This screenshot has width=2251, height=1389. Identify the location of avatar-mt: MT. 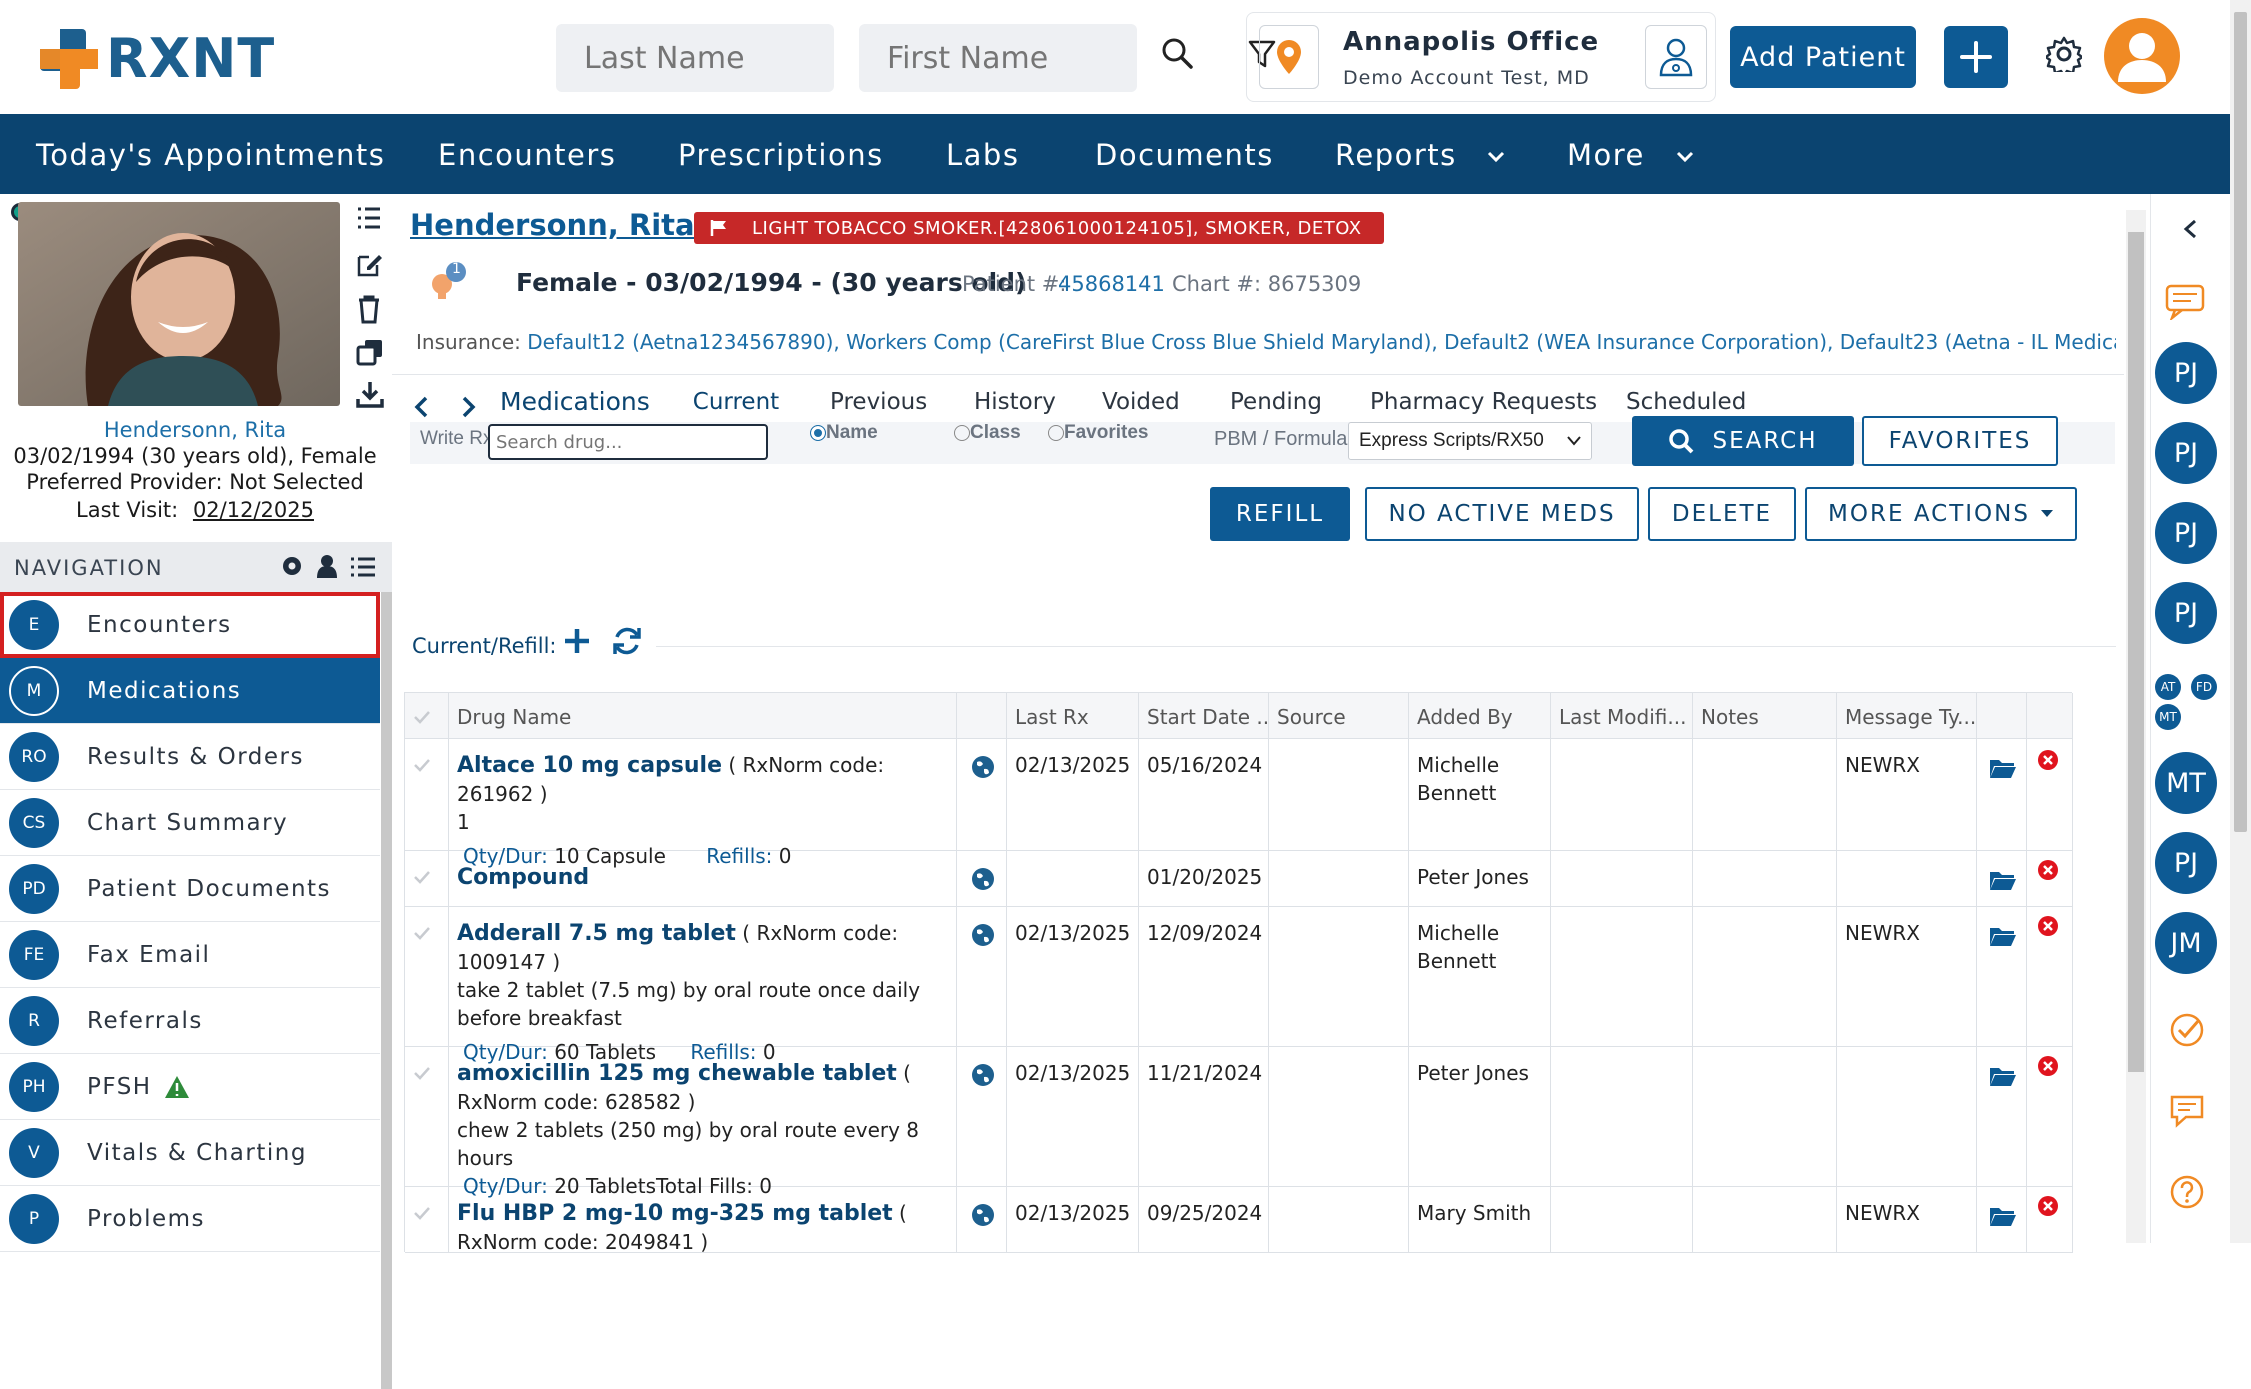
(2186, 783).